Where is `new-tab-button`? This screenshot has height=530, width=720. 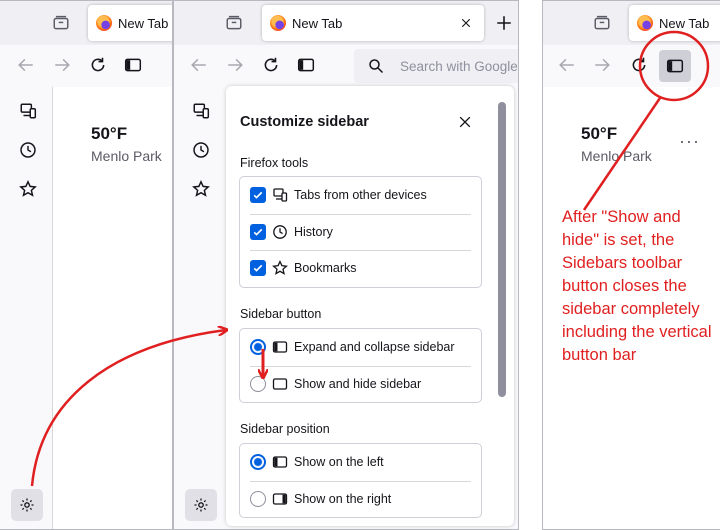 new-tab-button is located at coordinates (504, 23).